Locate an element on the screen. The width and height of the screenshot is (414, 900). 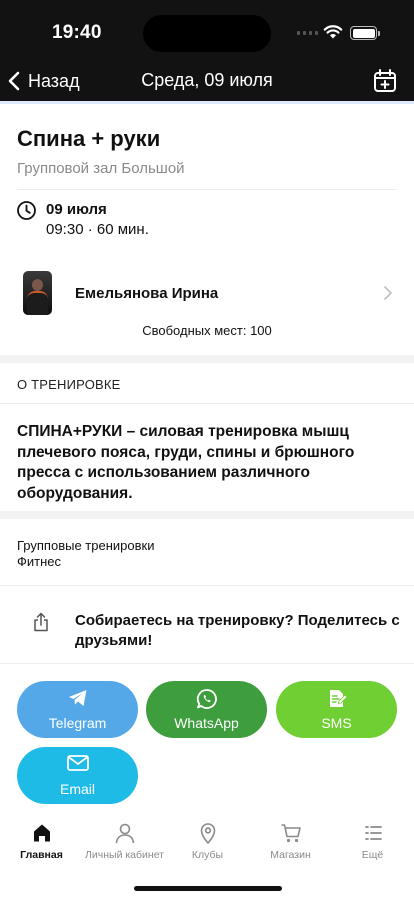
telegram-share-button: Telegram is located at coordinates (77, 709).